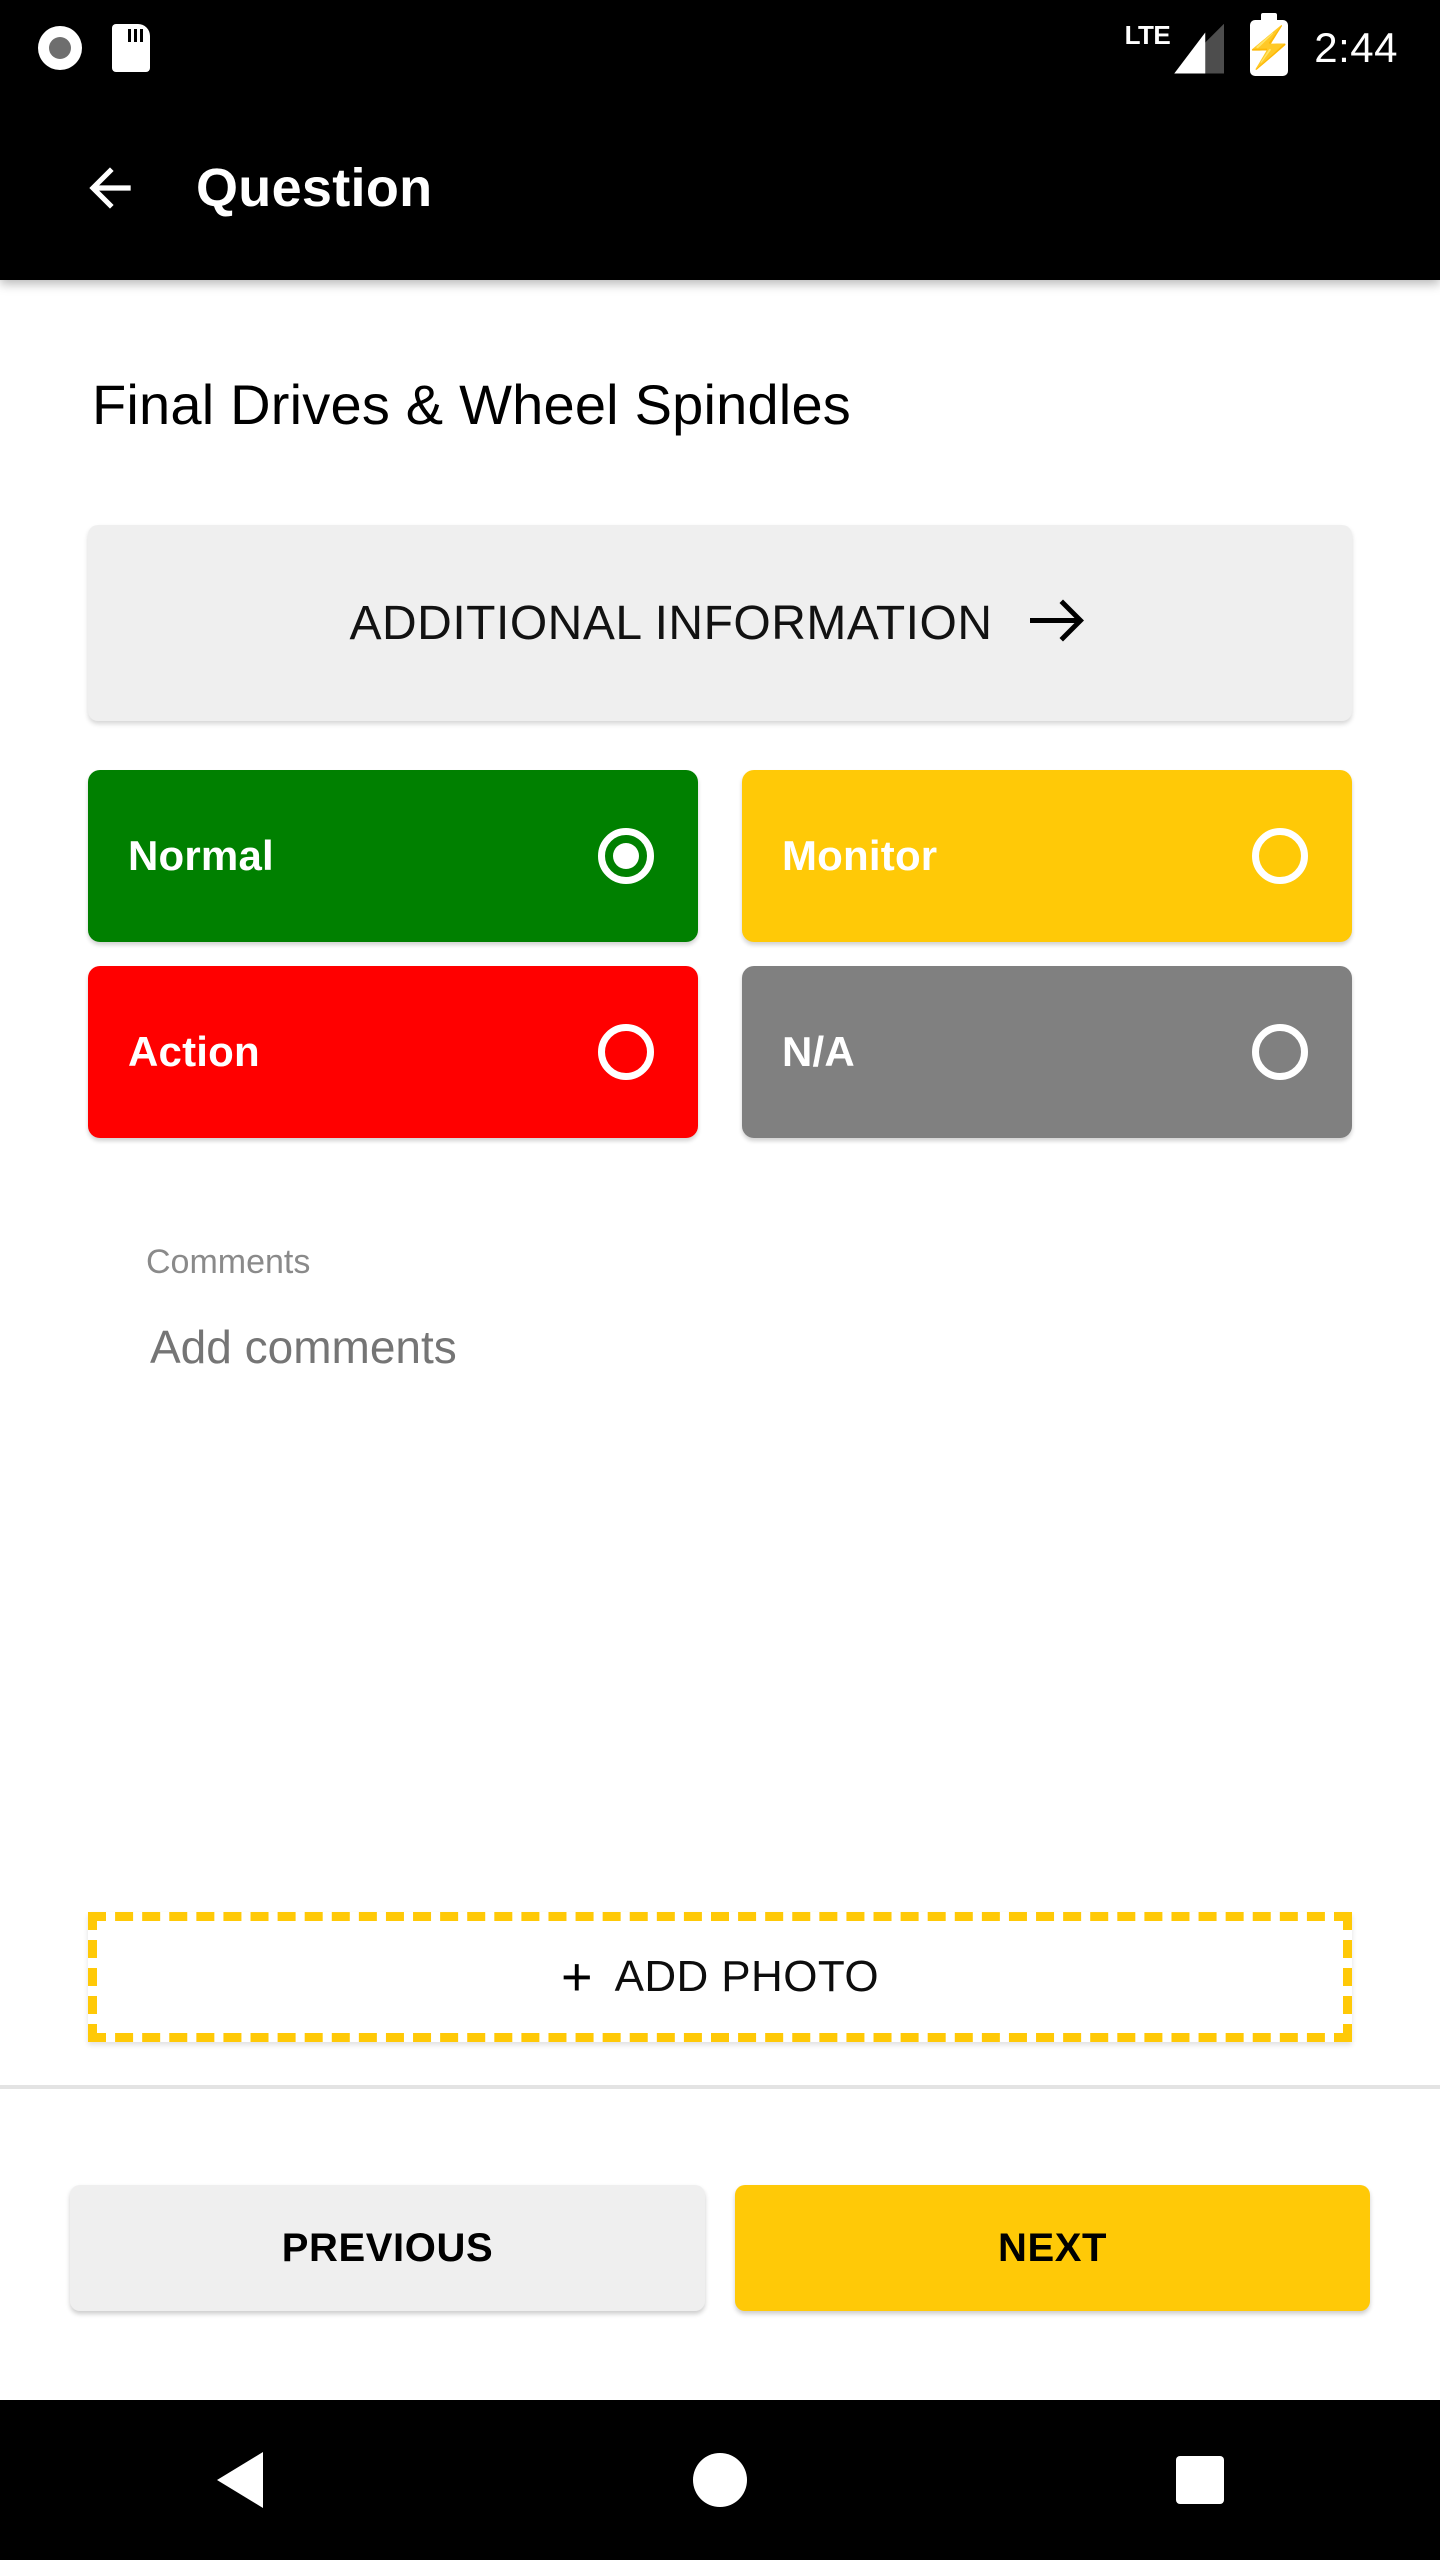 This screenshot has width=1440, height=2560. I want to click on comments-label: Comments, so click(228, 1262).